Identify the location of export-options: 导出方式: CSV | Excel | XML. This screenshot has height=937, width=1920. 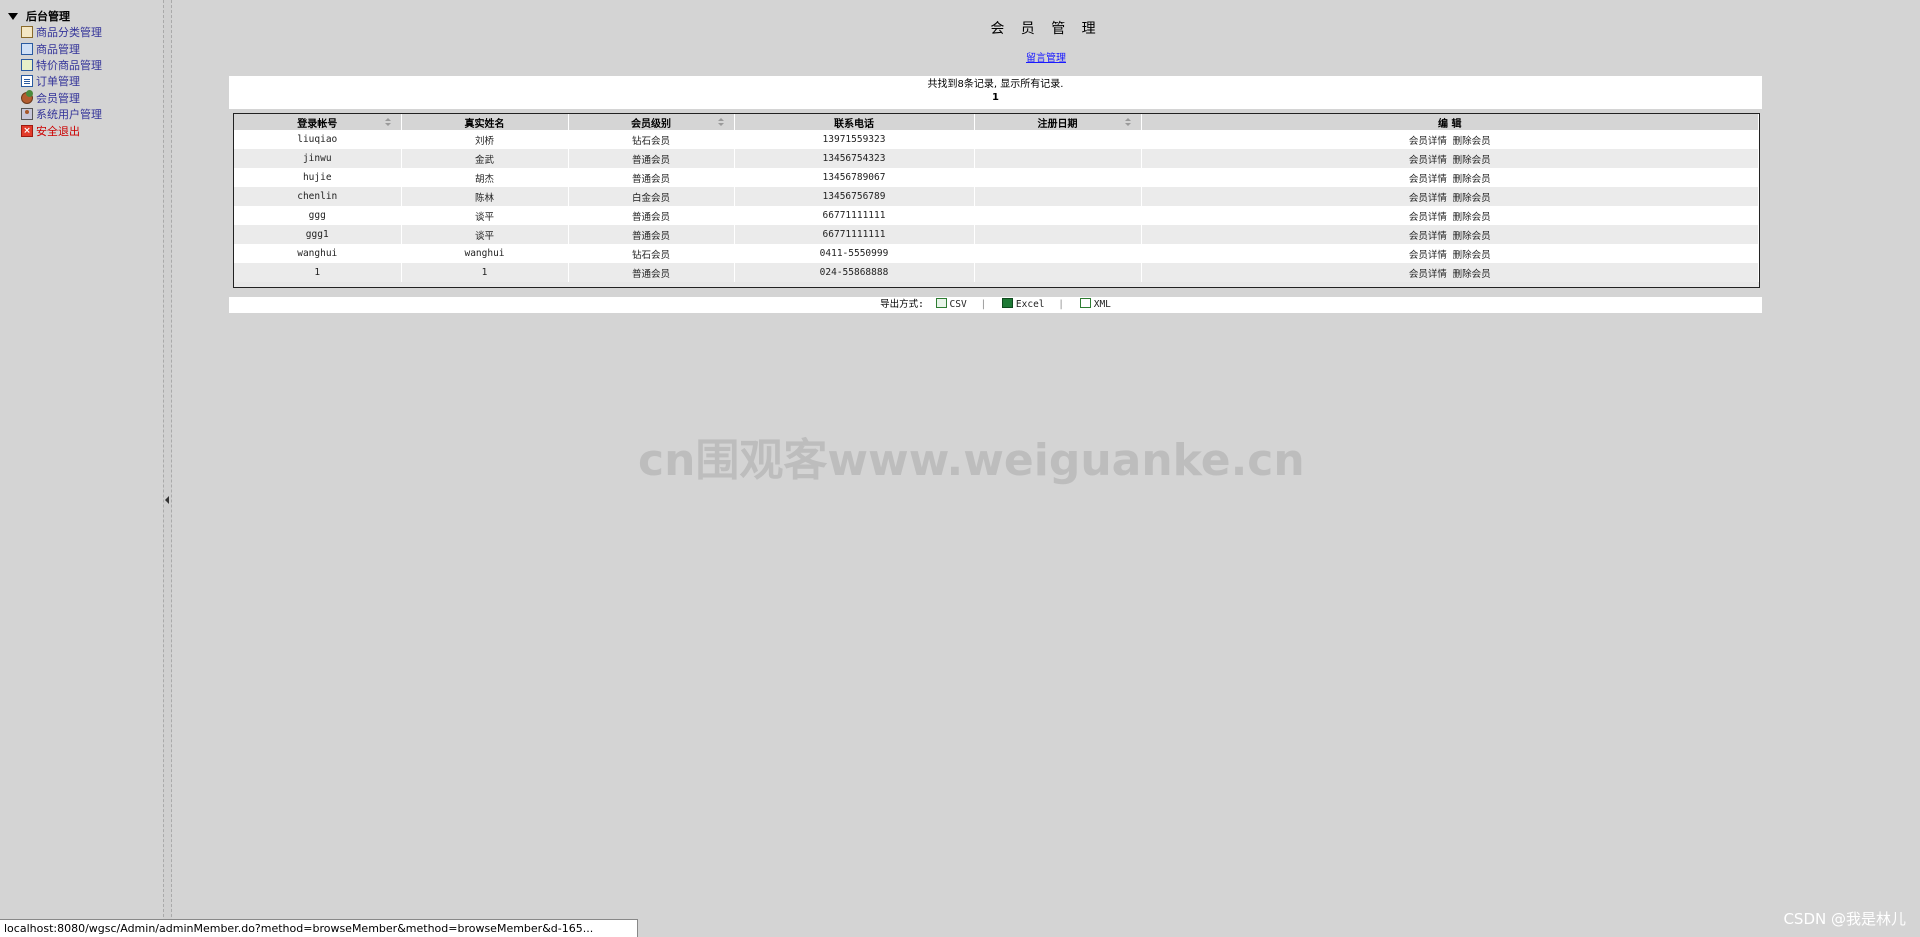
(995, 305).